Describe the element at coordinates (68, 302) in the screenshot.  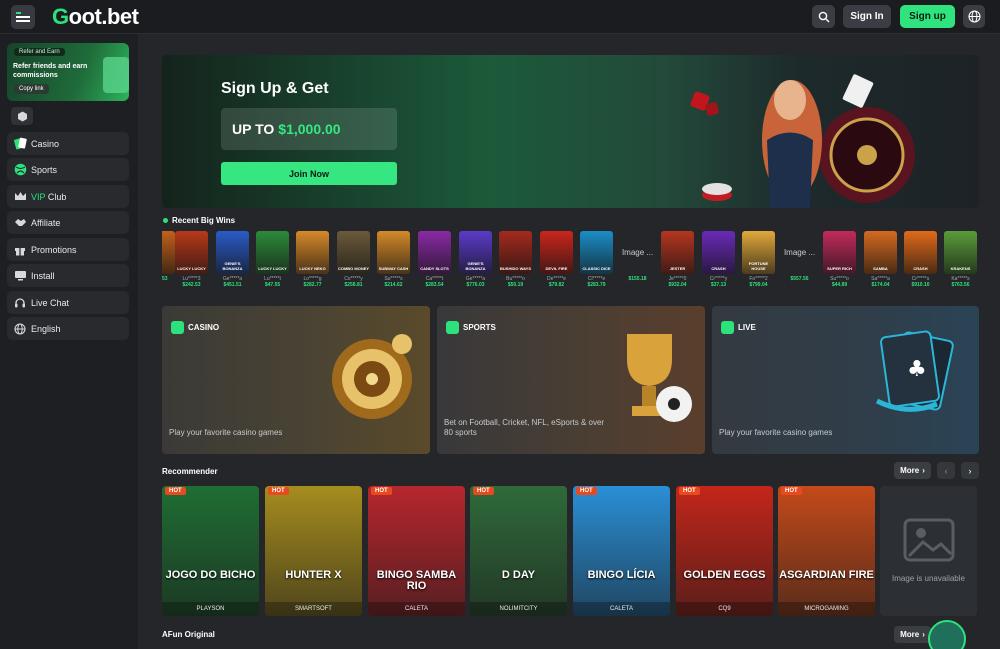
I see `sidebar-item-live-chat: Live Chat` at that location.